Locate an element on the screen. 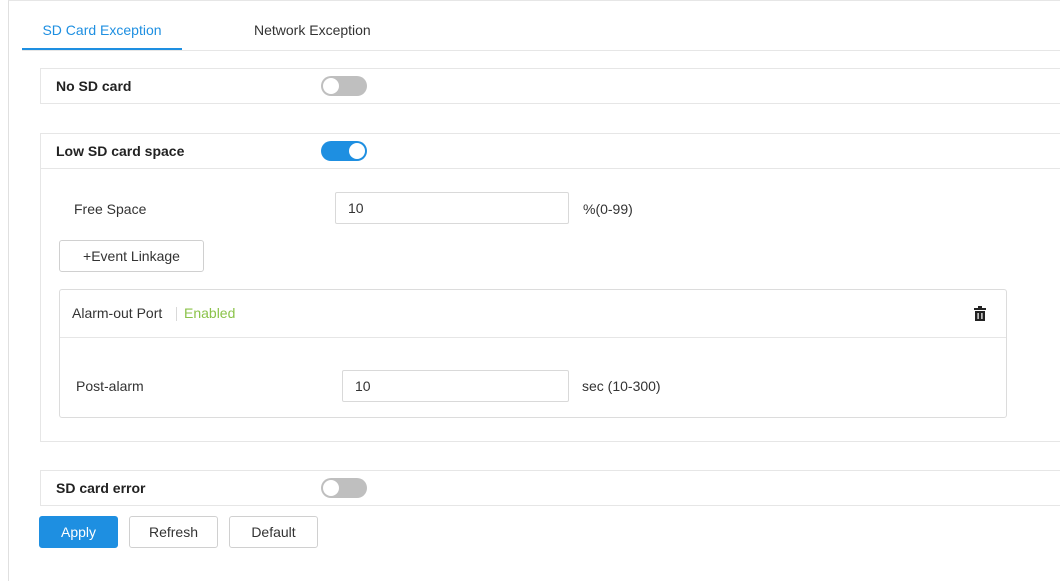 The width and height of the screenshot is (1060, 581). trash-icon is located at coordinates (980, 313).